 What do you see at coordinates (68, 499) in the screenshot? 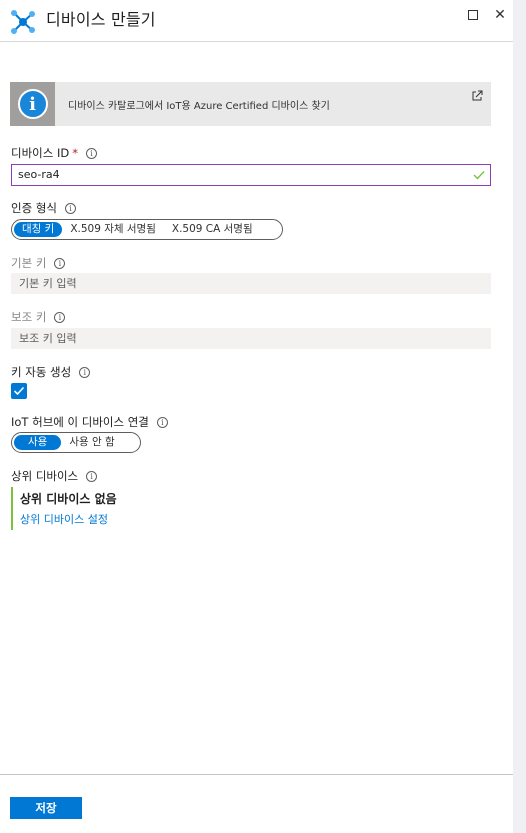
I see `parent-device-value: 상위 디바이스 없음` at bounding box center [68, 499].